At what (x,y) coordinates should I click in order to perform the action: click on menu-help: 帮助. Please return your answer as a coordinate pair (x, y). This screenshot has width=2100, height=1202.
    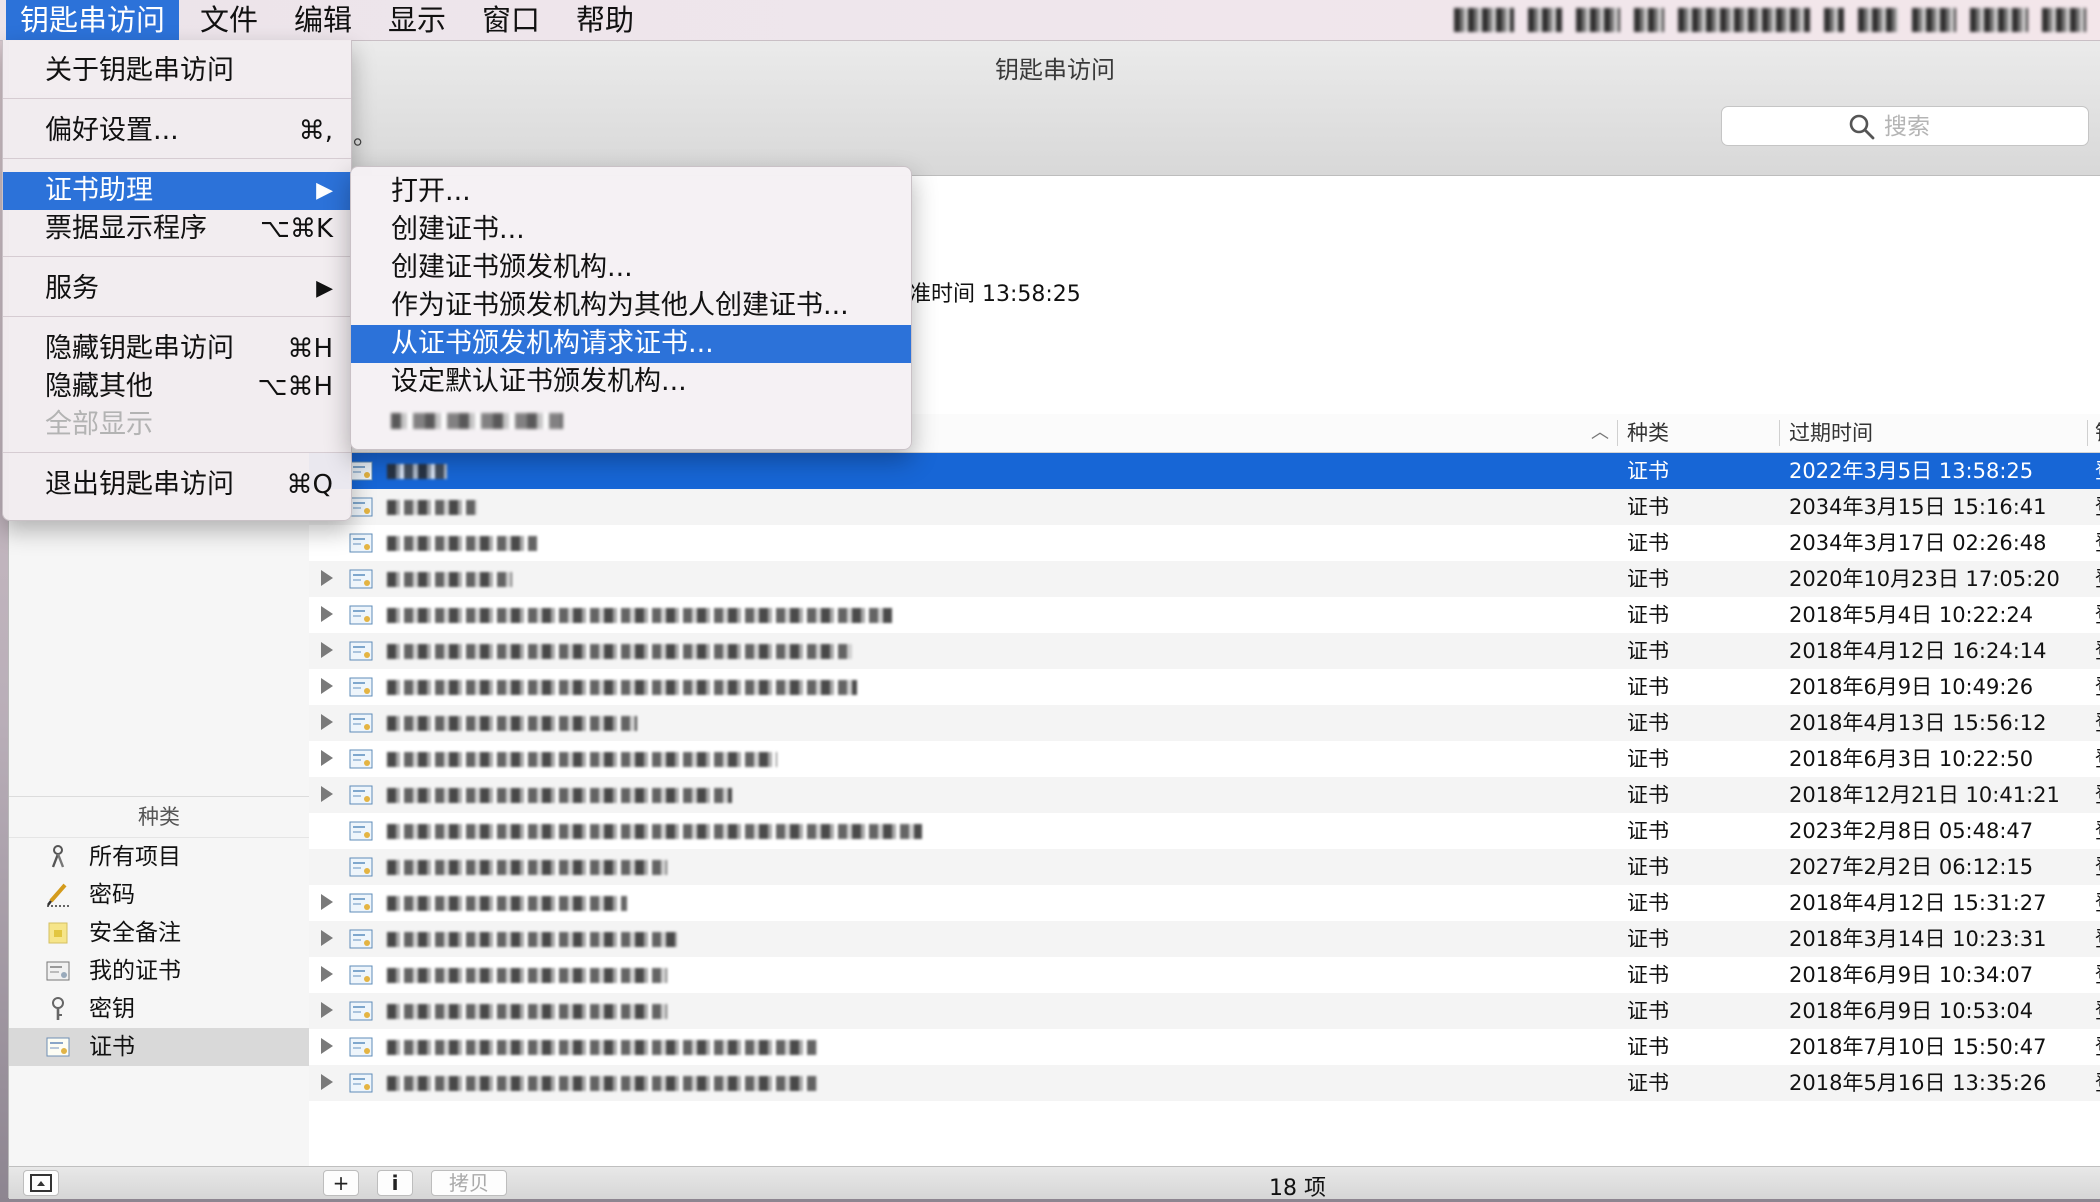
    Looking at the image, I should click on (605, 20).